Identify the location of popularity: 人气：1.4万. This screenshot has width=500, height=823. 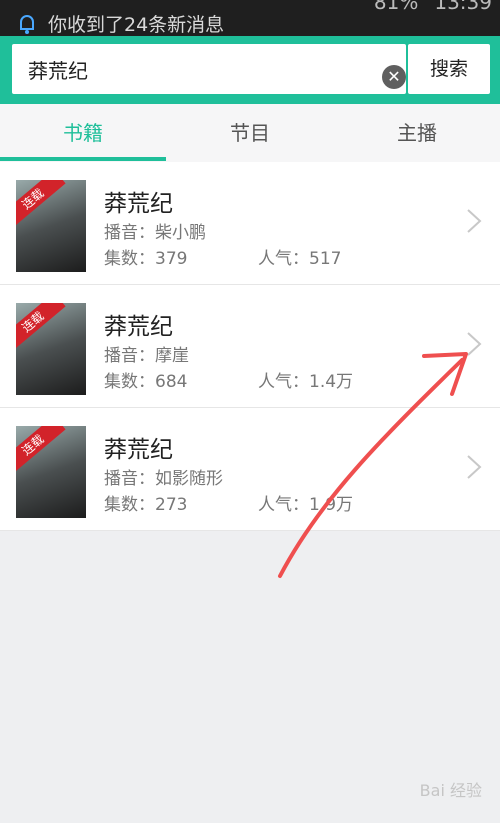
(306, 382).